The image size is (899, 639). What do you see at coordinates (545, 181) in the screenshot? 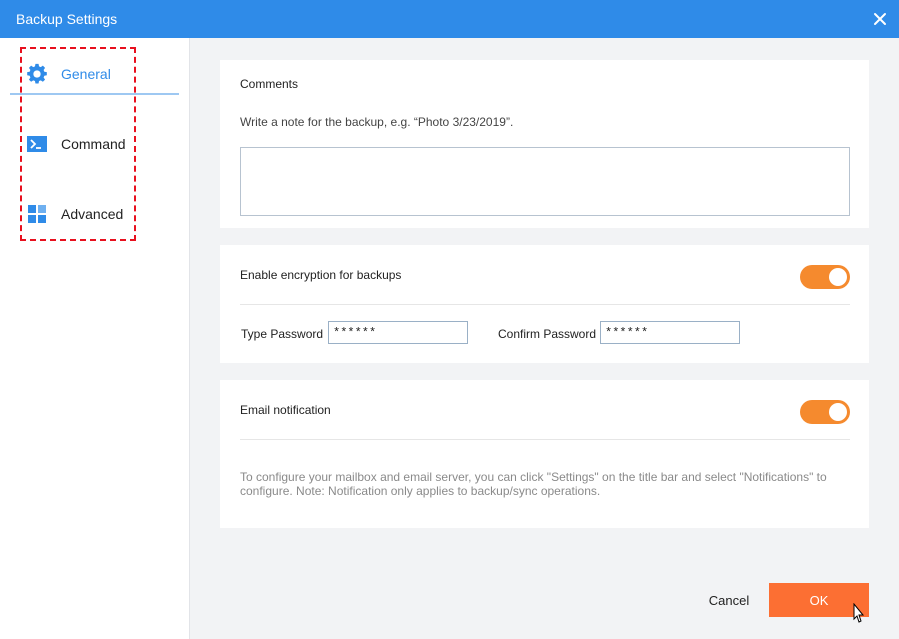
I see `comments-input` at bounding box center [545, 181].